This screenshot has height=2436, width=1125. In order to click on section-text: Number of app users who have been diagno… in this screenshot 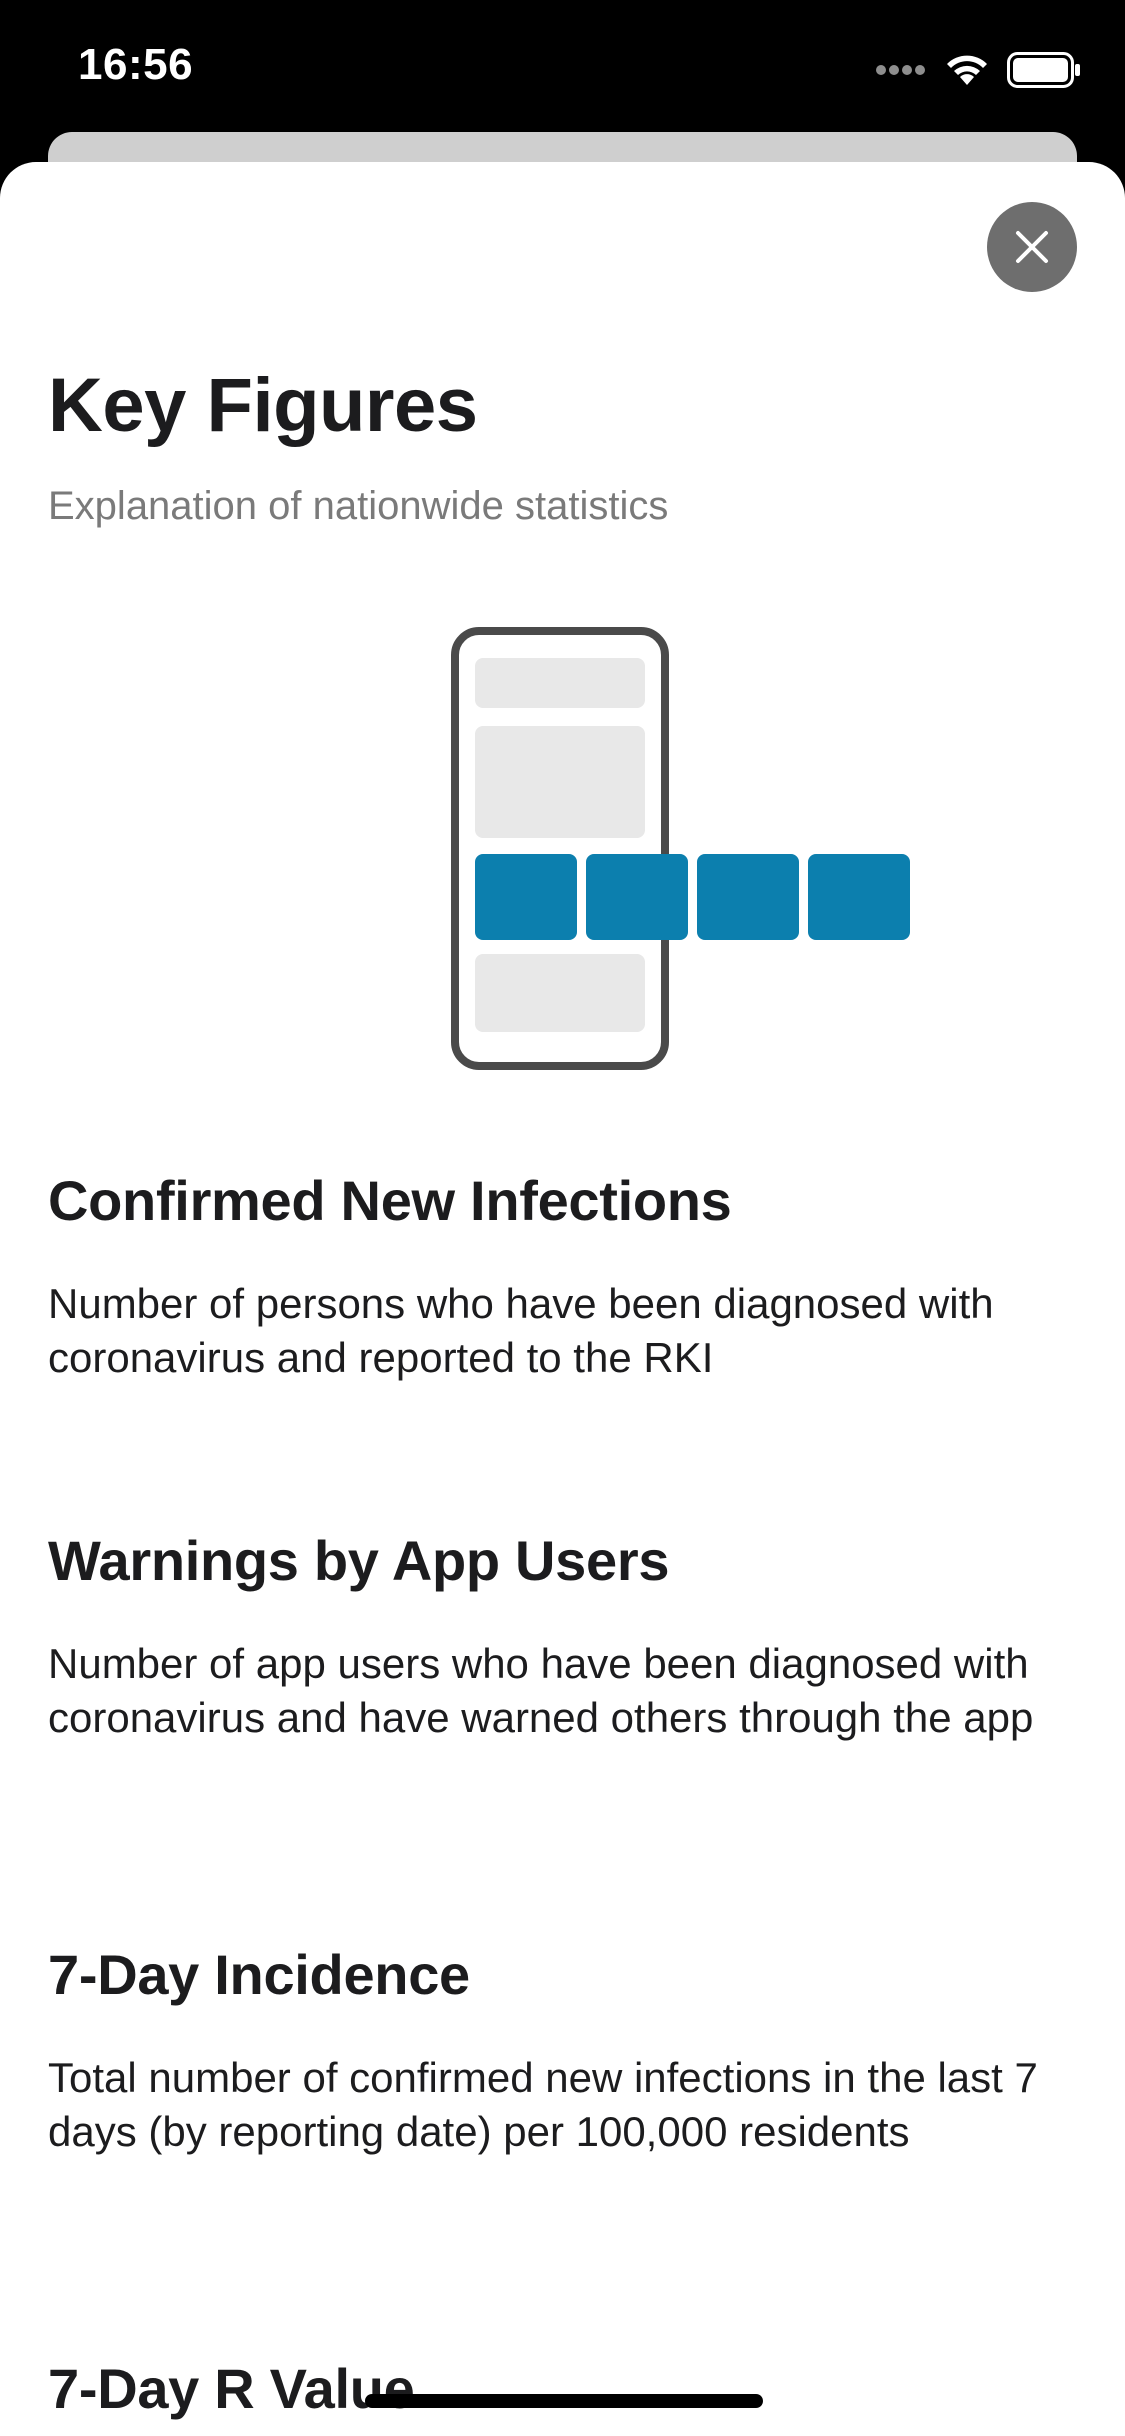, I will do `click(541, 1690)`.